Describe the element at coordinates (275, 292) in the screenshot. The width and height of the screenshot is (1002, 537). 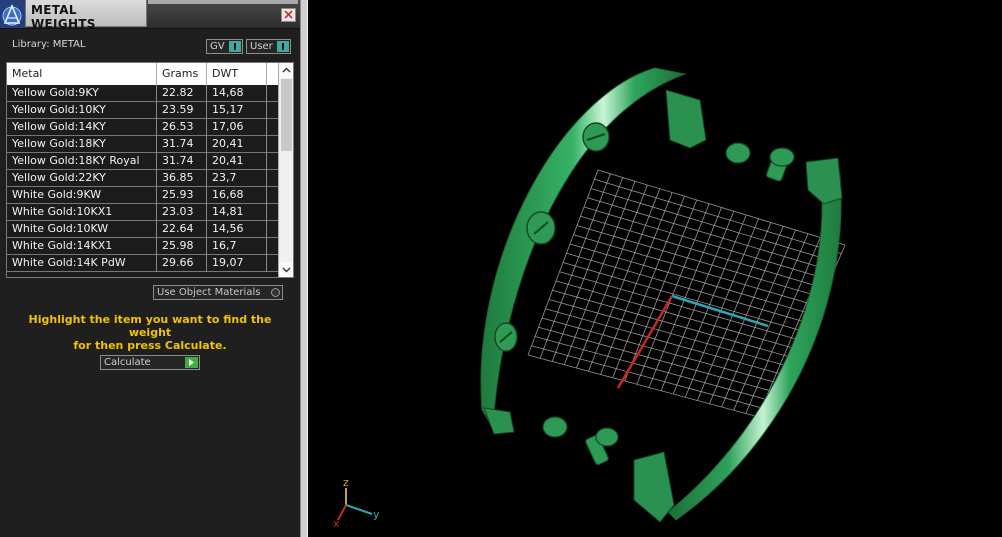
I see `radio-icon` at that location.